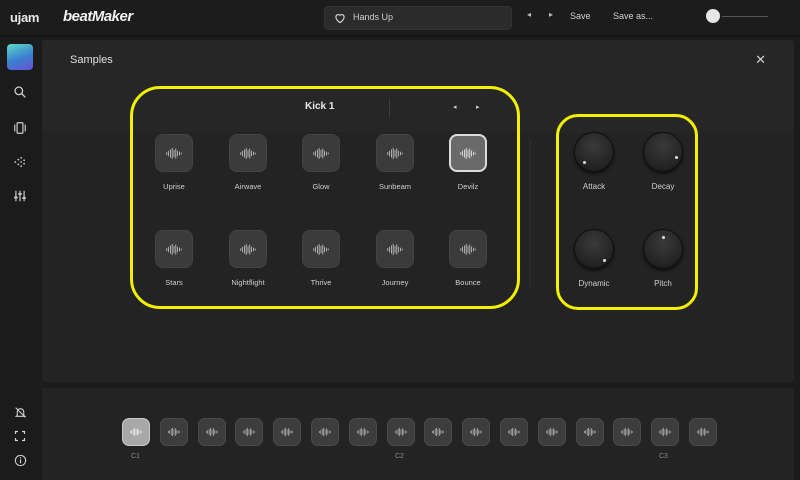 This screenshot has width=800, height=480. Describe the element at coordinates (594, 249) in the screenshot. I see `dynamic-knob` at that location.